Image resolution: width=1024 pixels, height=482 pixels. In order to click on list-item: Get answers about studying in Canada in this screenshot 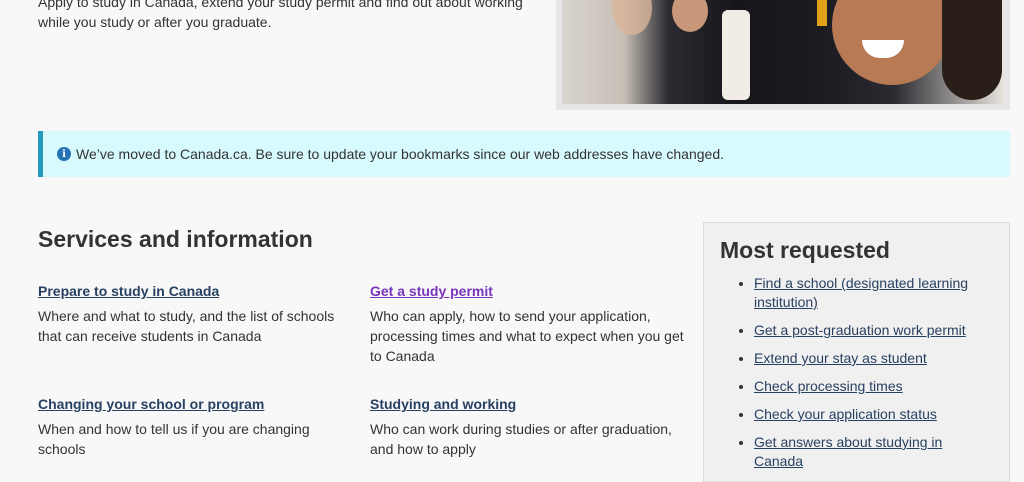, I will do `click(873, 452)`.